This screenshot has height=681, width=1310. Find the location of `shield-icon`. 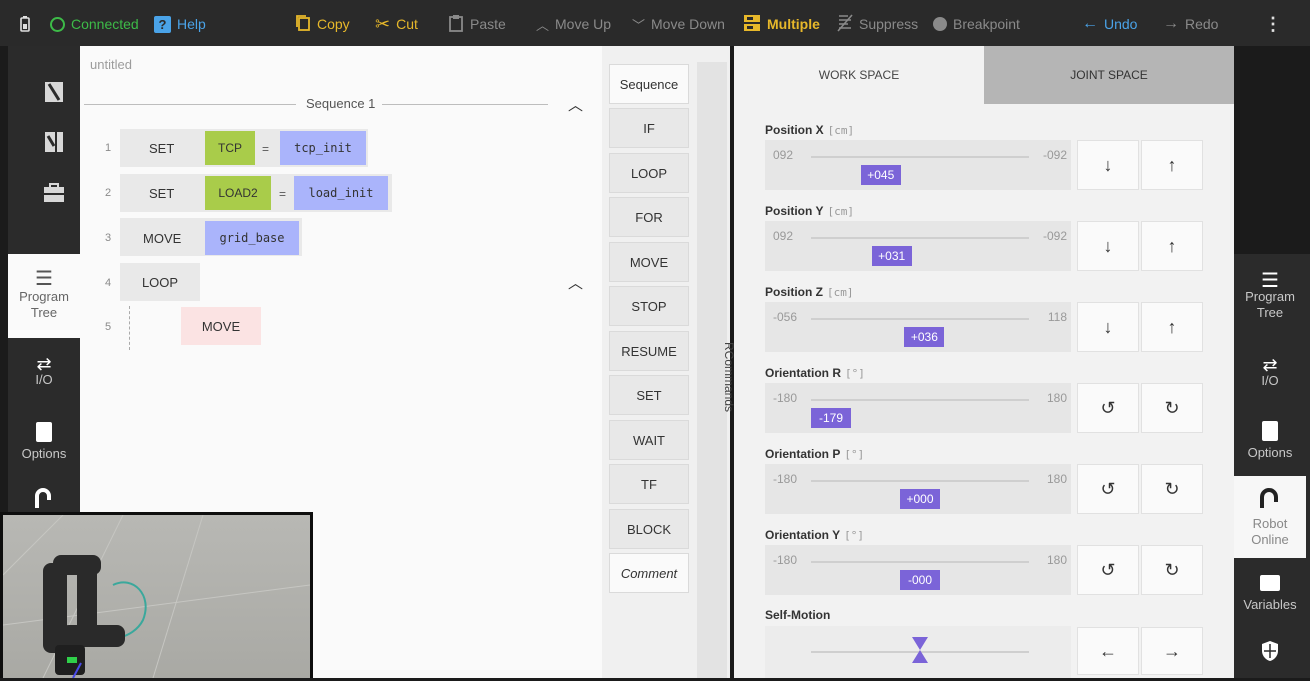

shield-icon is located at coordinates (1270, 653).